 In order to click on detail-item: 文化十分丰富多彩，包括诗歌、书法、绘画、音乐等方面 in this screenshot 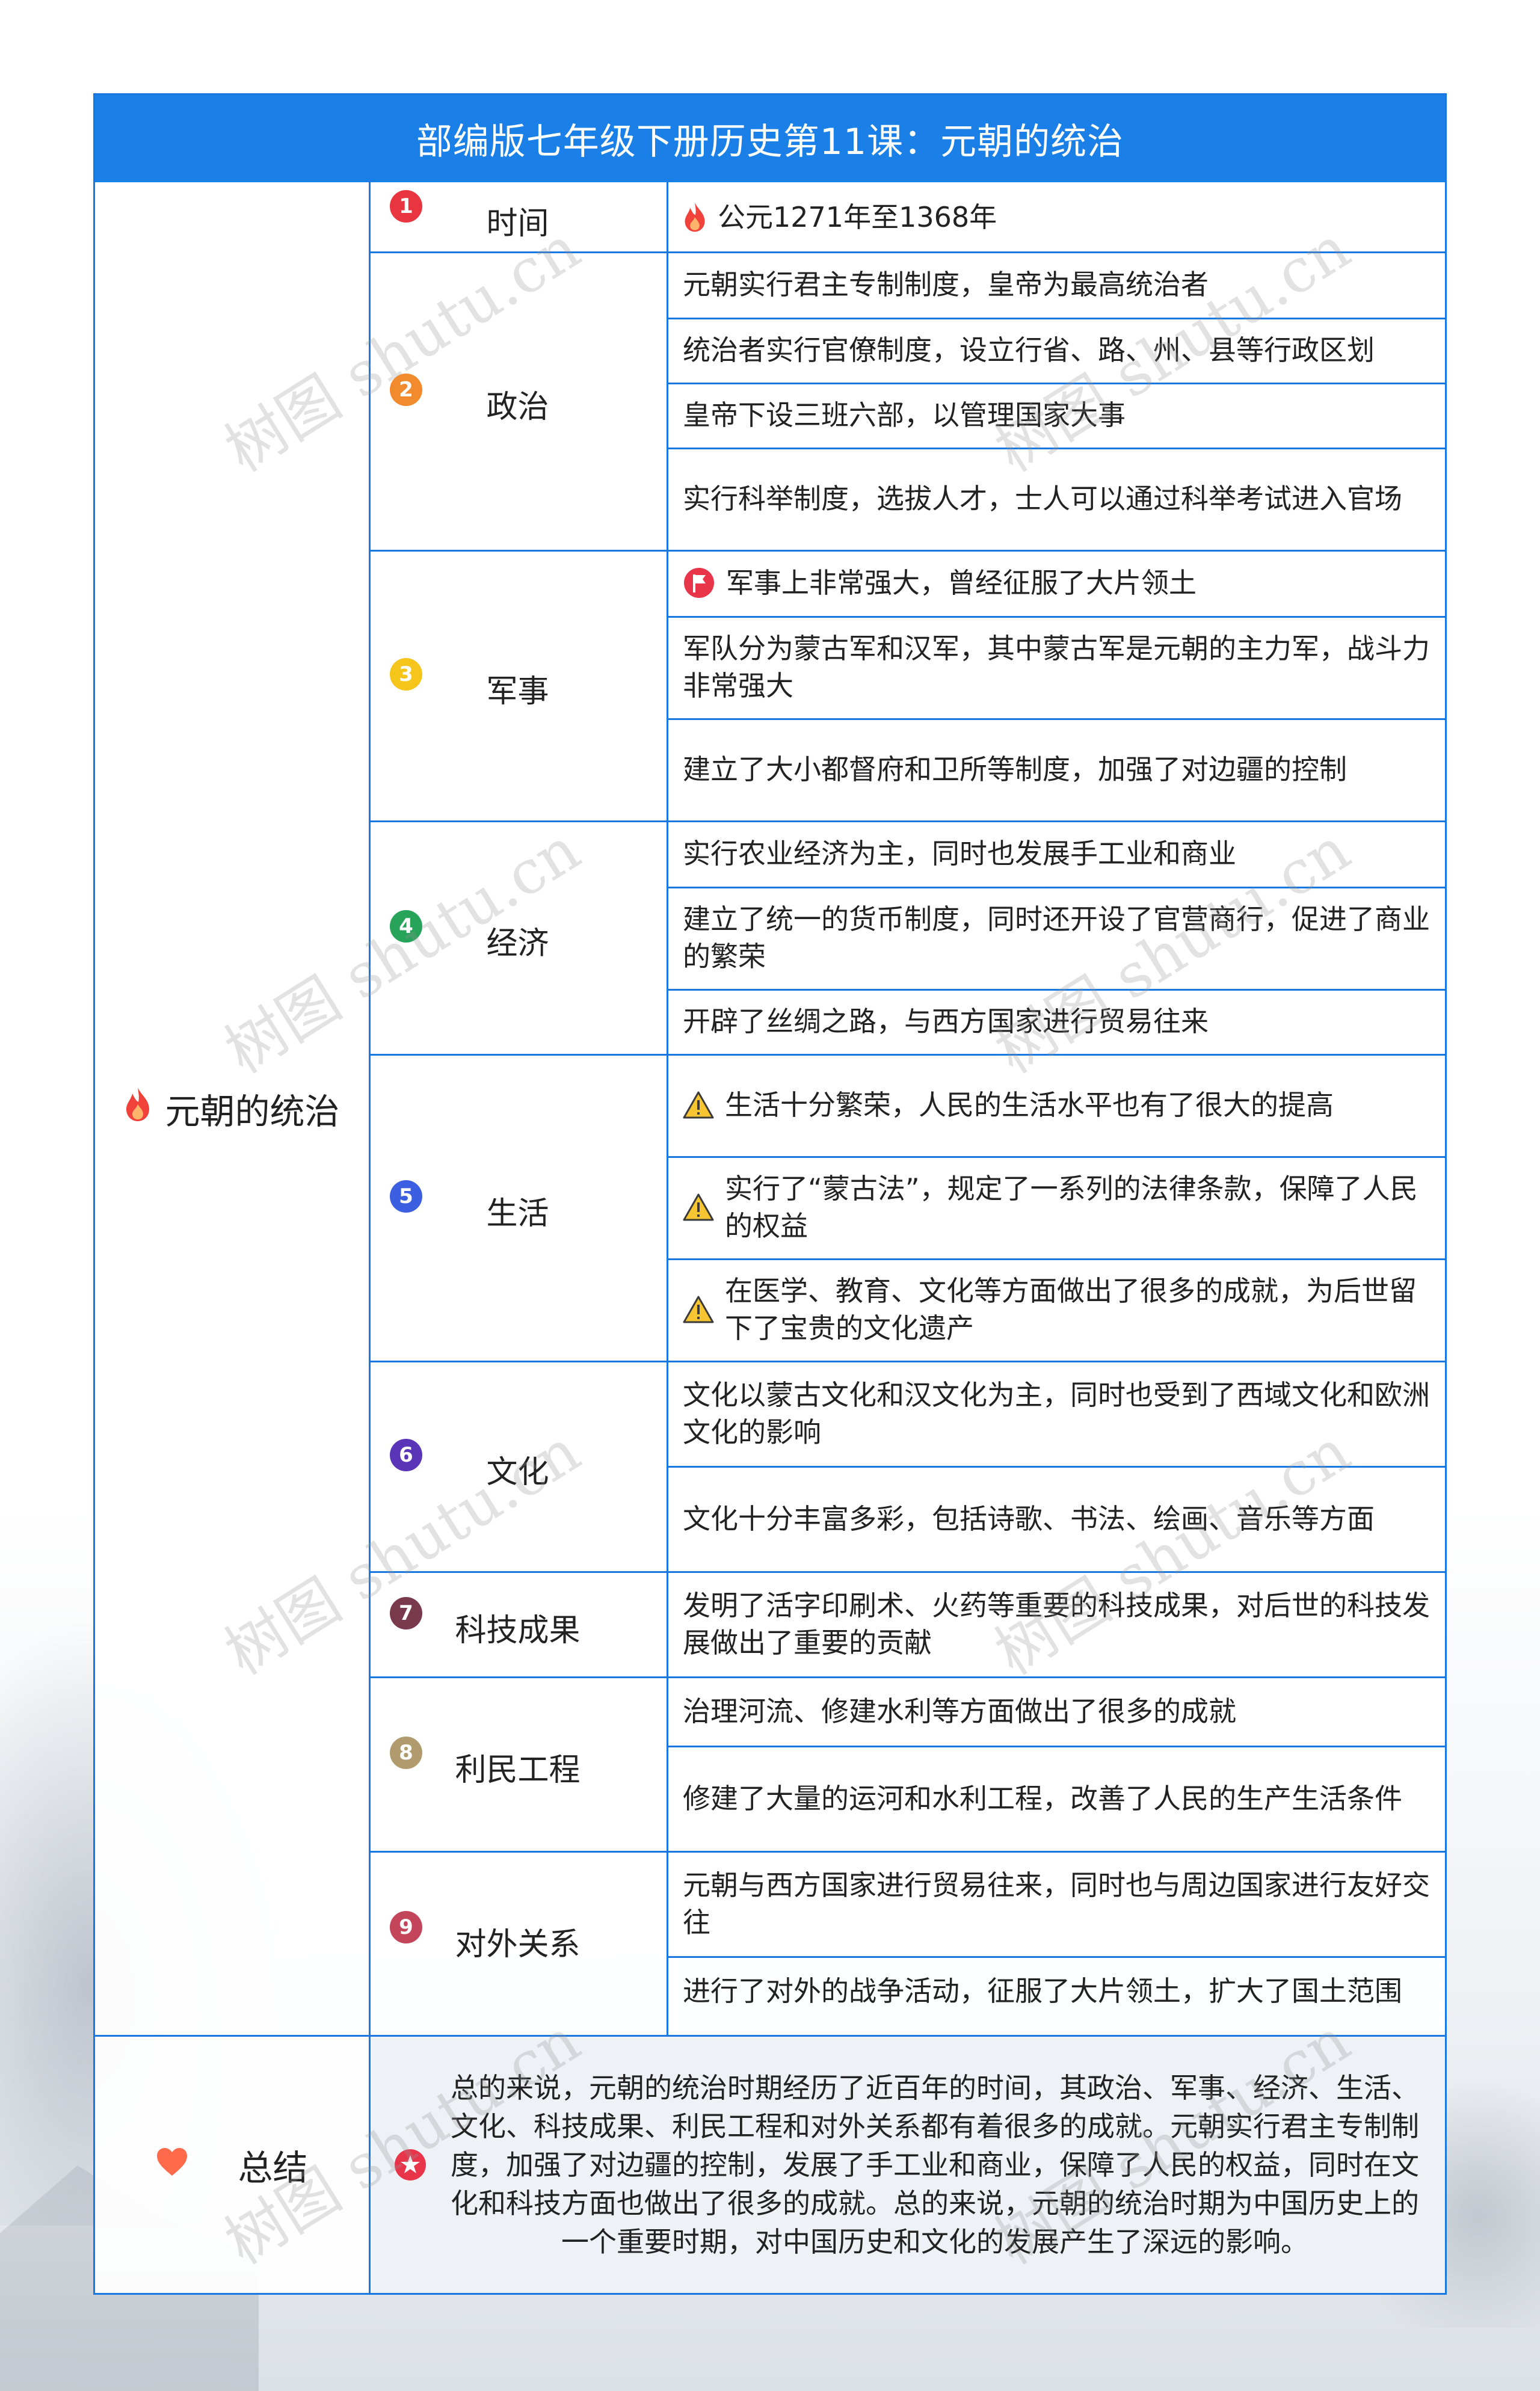, I will do `click(1056, 1519)`.